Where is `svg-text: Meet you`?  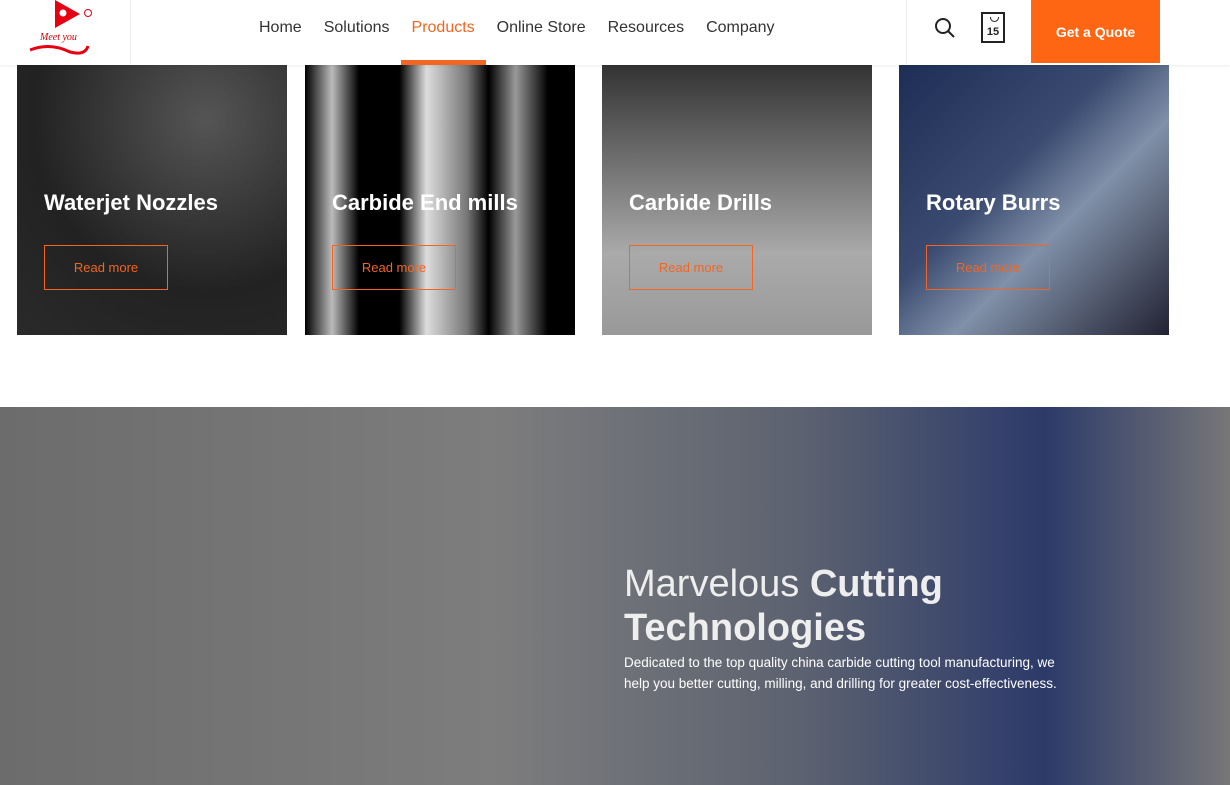
svg-text: Meet you is located at coordinates (58, 37).